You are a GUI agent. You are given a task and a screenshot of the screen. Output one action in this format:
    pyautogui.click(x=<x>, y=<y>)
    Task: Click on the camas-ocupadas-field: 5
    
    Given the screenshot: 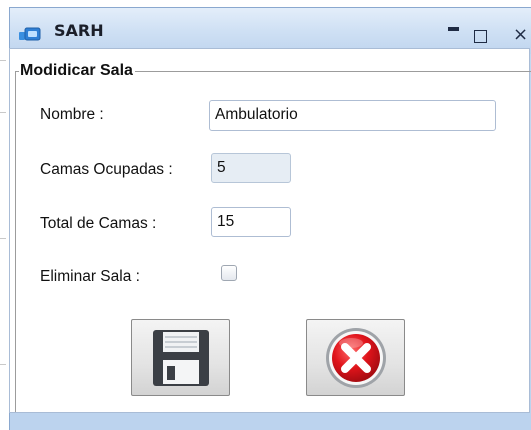 What is the action you would take?
    pyautogui.click(x=251, y=168)
    